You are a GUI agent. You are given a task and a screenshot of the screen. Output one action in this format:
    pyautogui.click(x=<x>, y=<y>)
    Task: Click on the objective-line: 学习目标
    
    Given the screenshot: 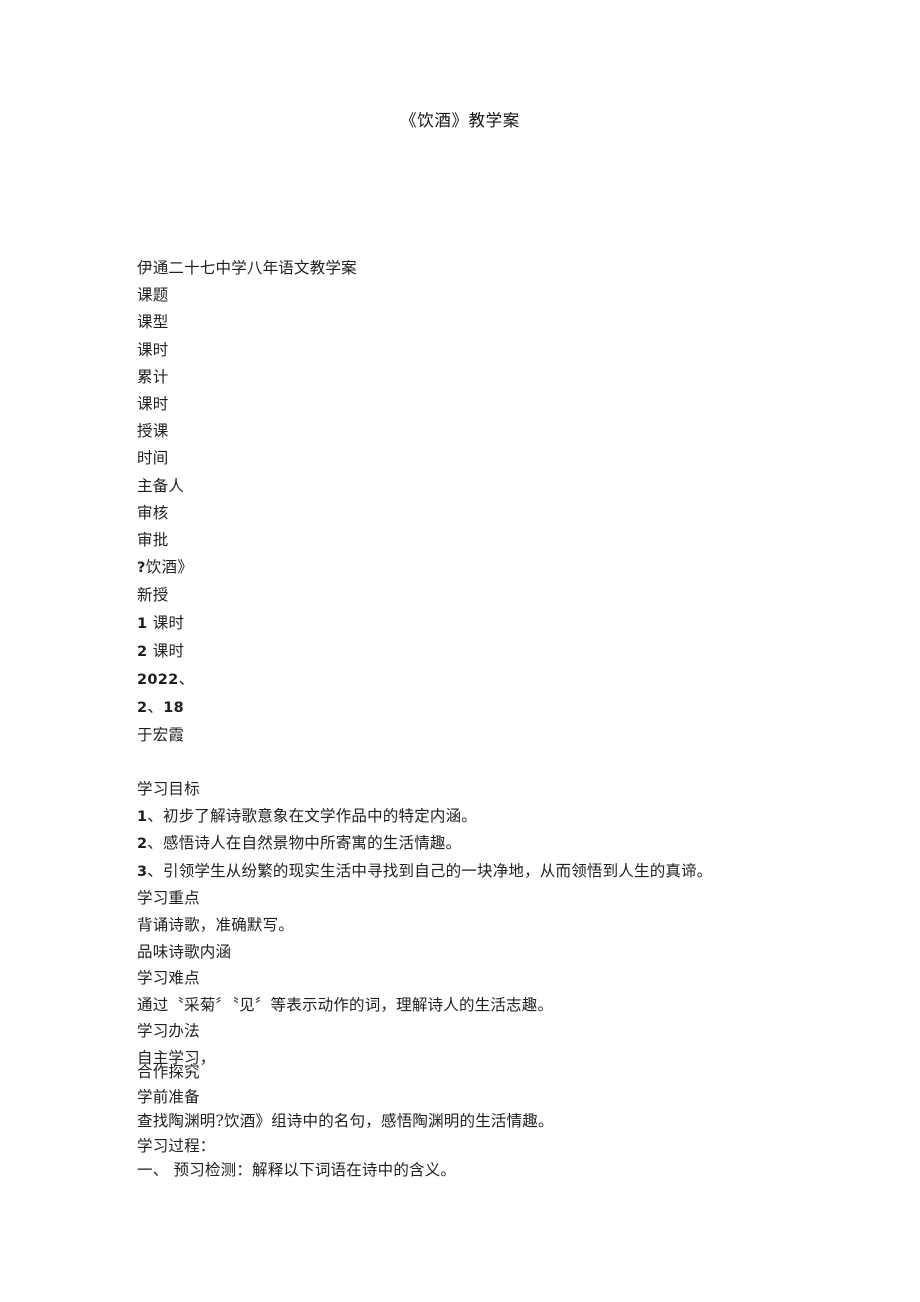 What is the action you would take?
    pyautogui.click(x=168, y=789)
    